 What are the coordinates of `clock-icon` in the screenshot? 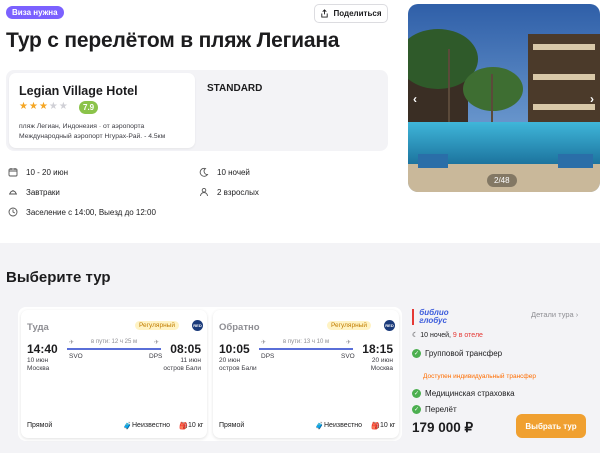 It's located at (13, 212).